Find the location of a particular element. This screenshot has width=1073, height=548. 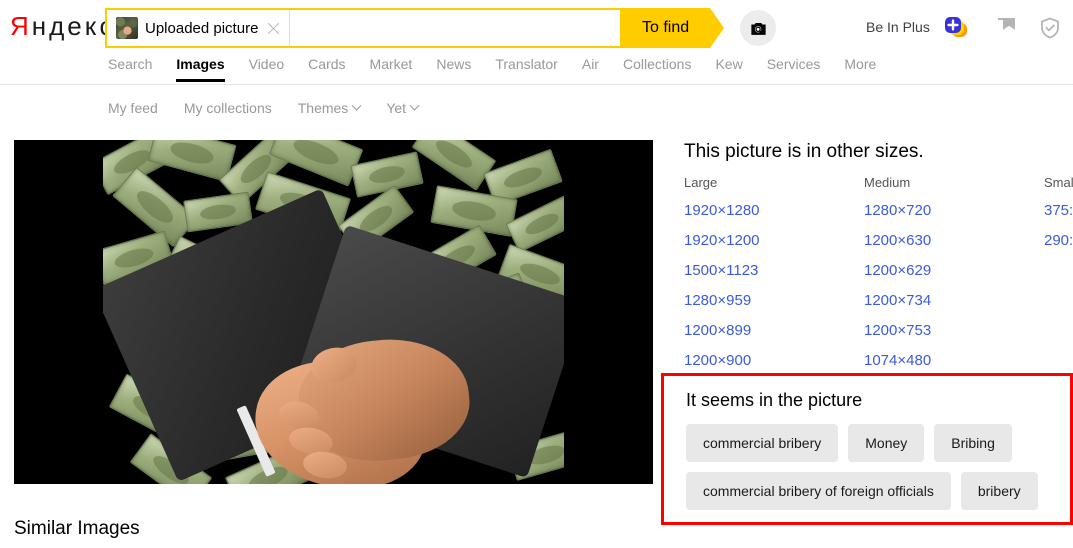

suggested-tag: commercial bribery of foreign officials is located at coordinates (818, 491).